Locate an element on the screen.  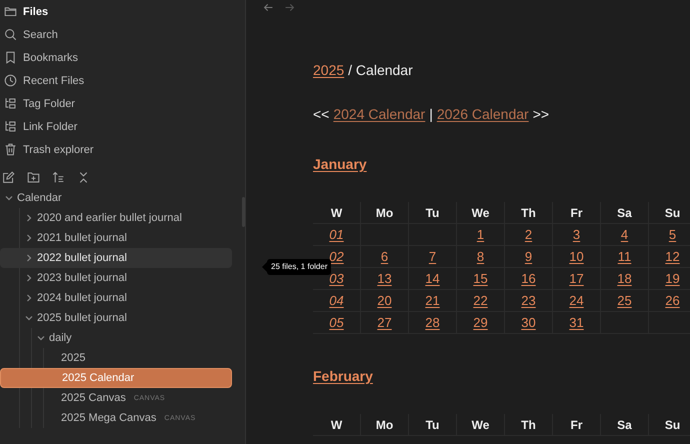
new-folder-icon is located at coordinates (33, 177).